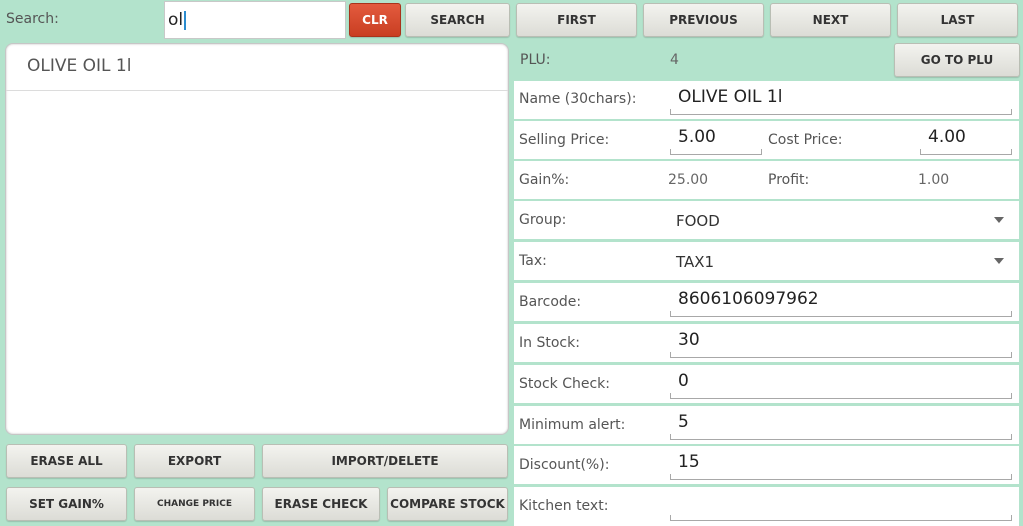  I want to click on name-label: Name (30chars):, so click(578, 99).